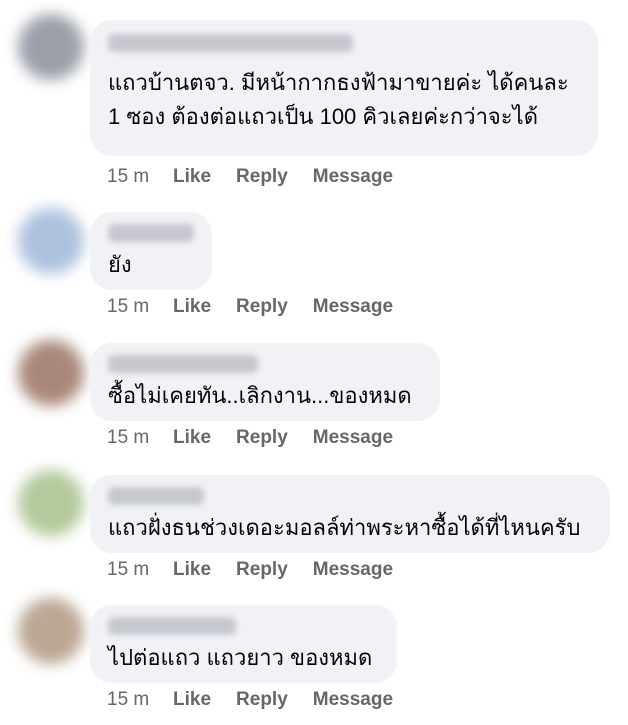 This screenshot has width=628, height=725. I want to click on comment-text: ไปต่อแถว แถวยาว ของหมด, so click(240, 657).